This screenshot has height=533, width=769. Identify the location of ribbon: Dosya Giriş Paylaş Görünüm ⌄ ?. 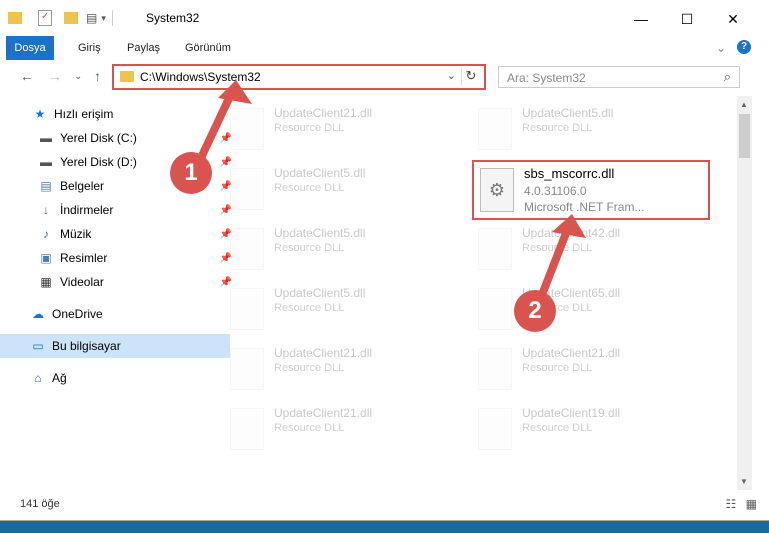
(384, 60).